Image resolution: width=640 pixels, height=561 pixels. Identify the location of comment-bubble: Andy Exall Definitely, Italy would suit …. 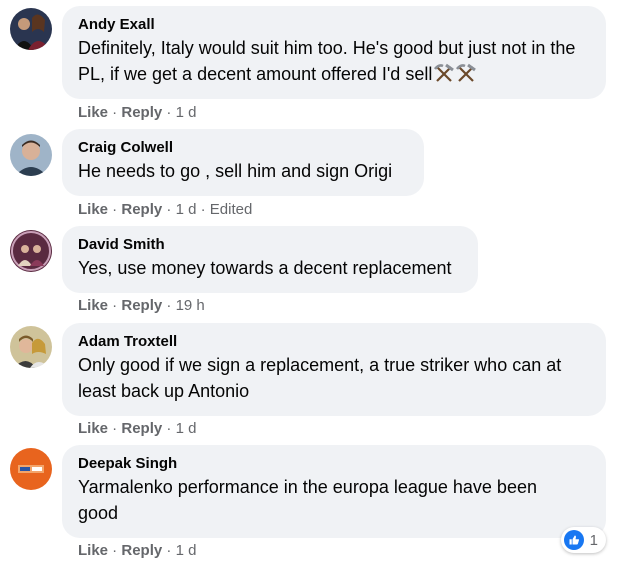
(334, 52).